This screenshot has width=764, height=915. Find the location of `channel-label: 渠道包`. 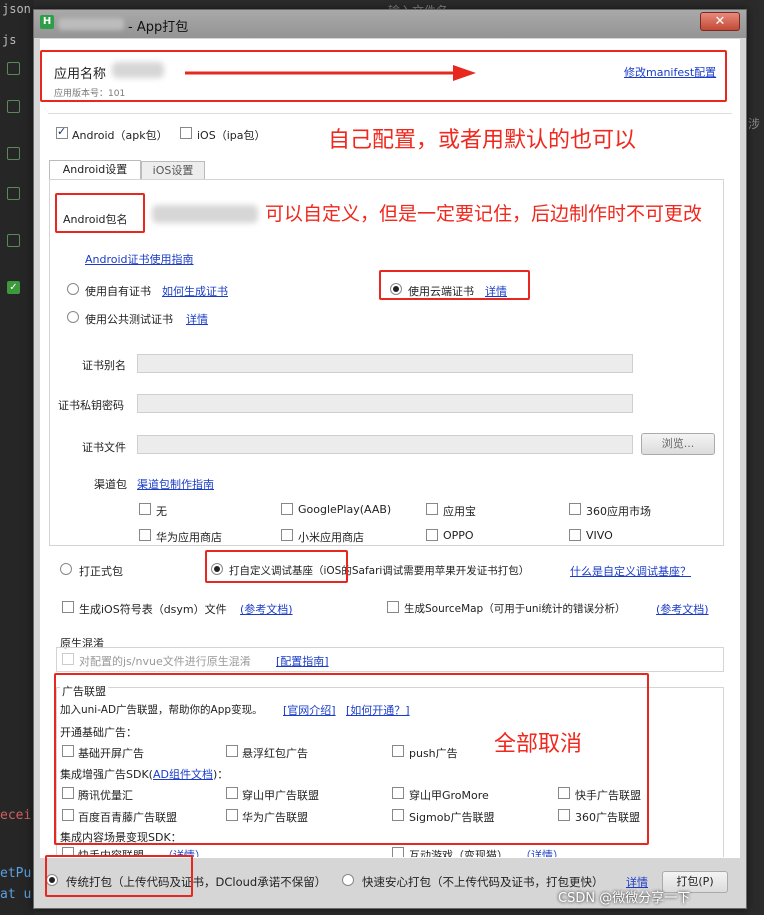

channel-label: 渠道包 is located at coordinates (110, 484).